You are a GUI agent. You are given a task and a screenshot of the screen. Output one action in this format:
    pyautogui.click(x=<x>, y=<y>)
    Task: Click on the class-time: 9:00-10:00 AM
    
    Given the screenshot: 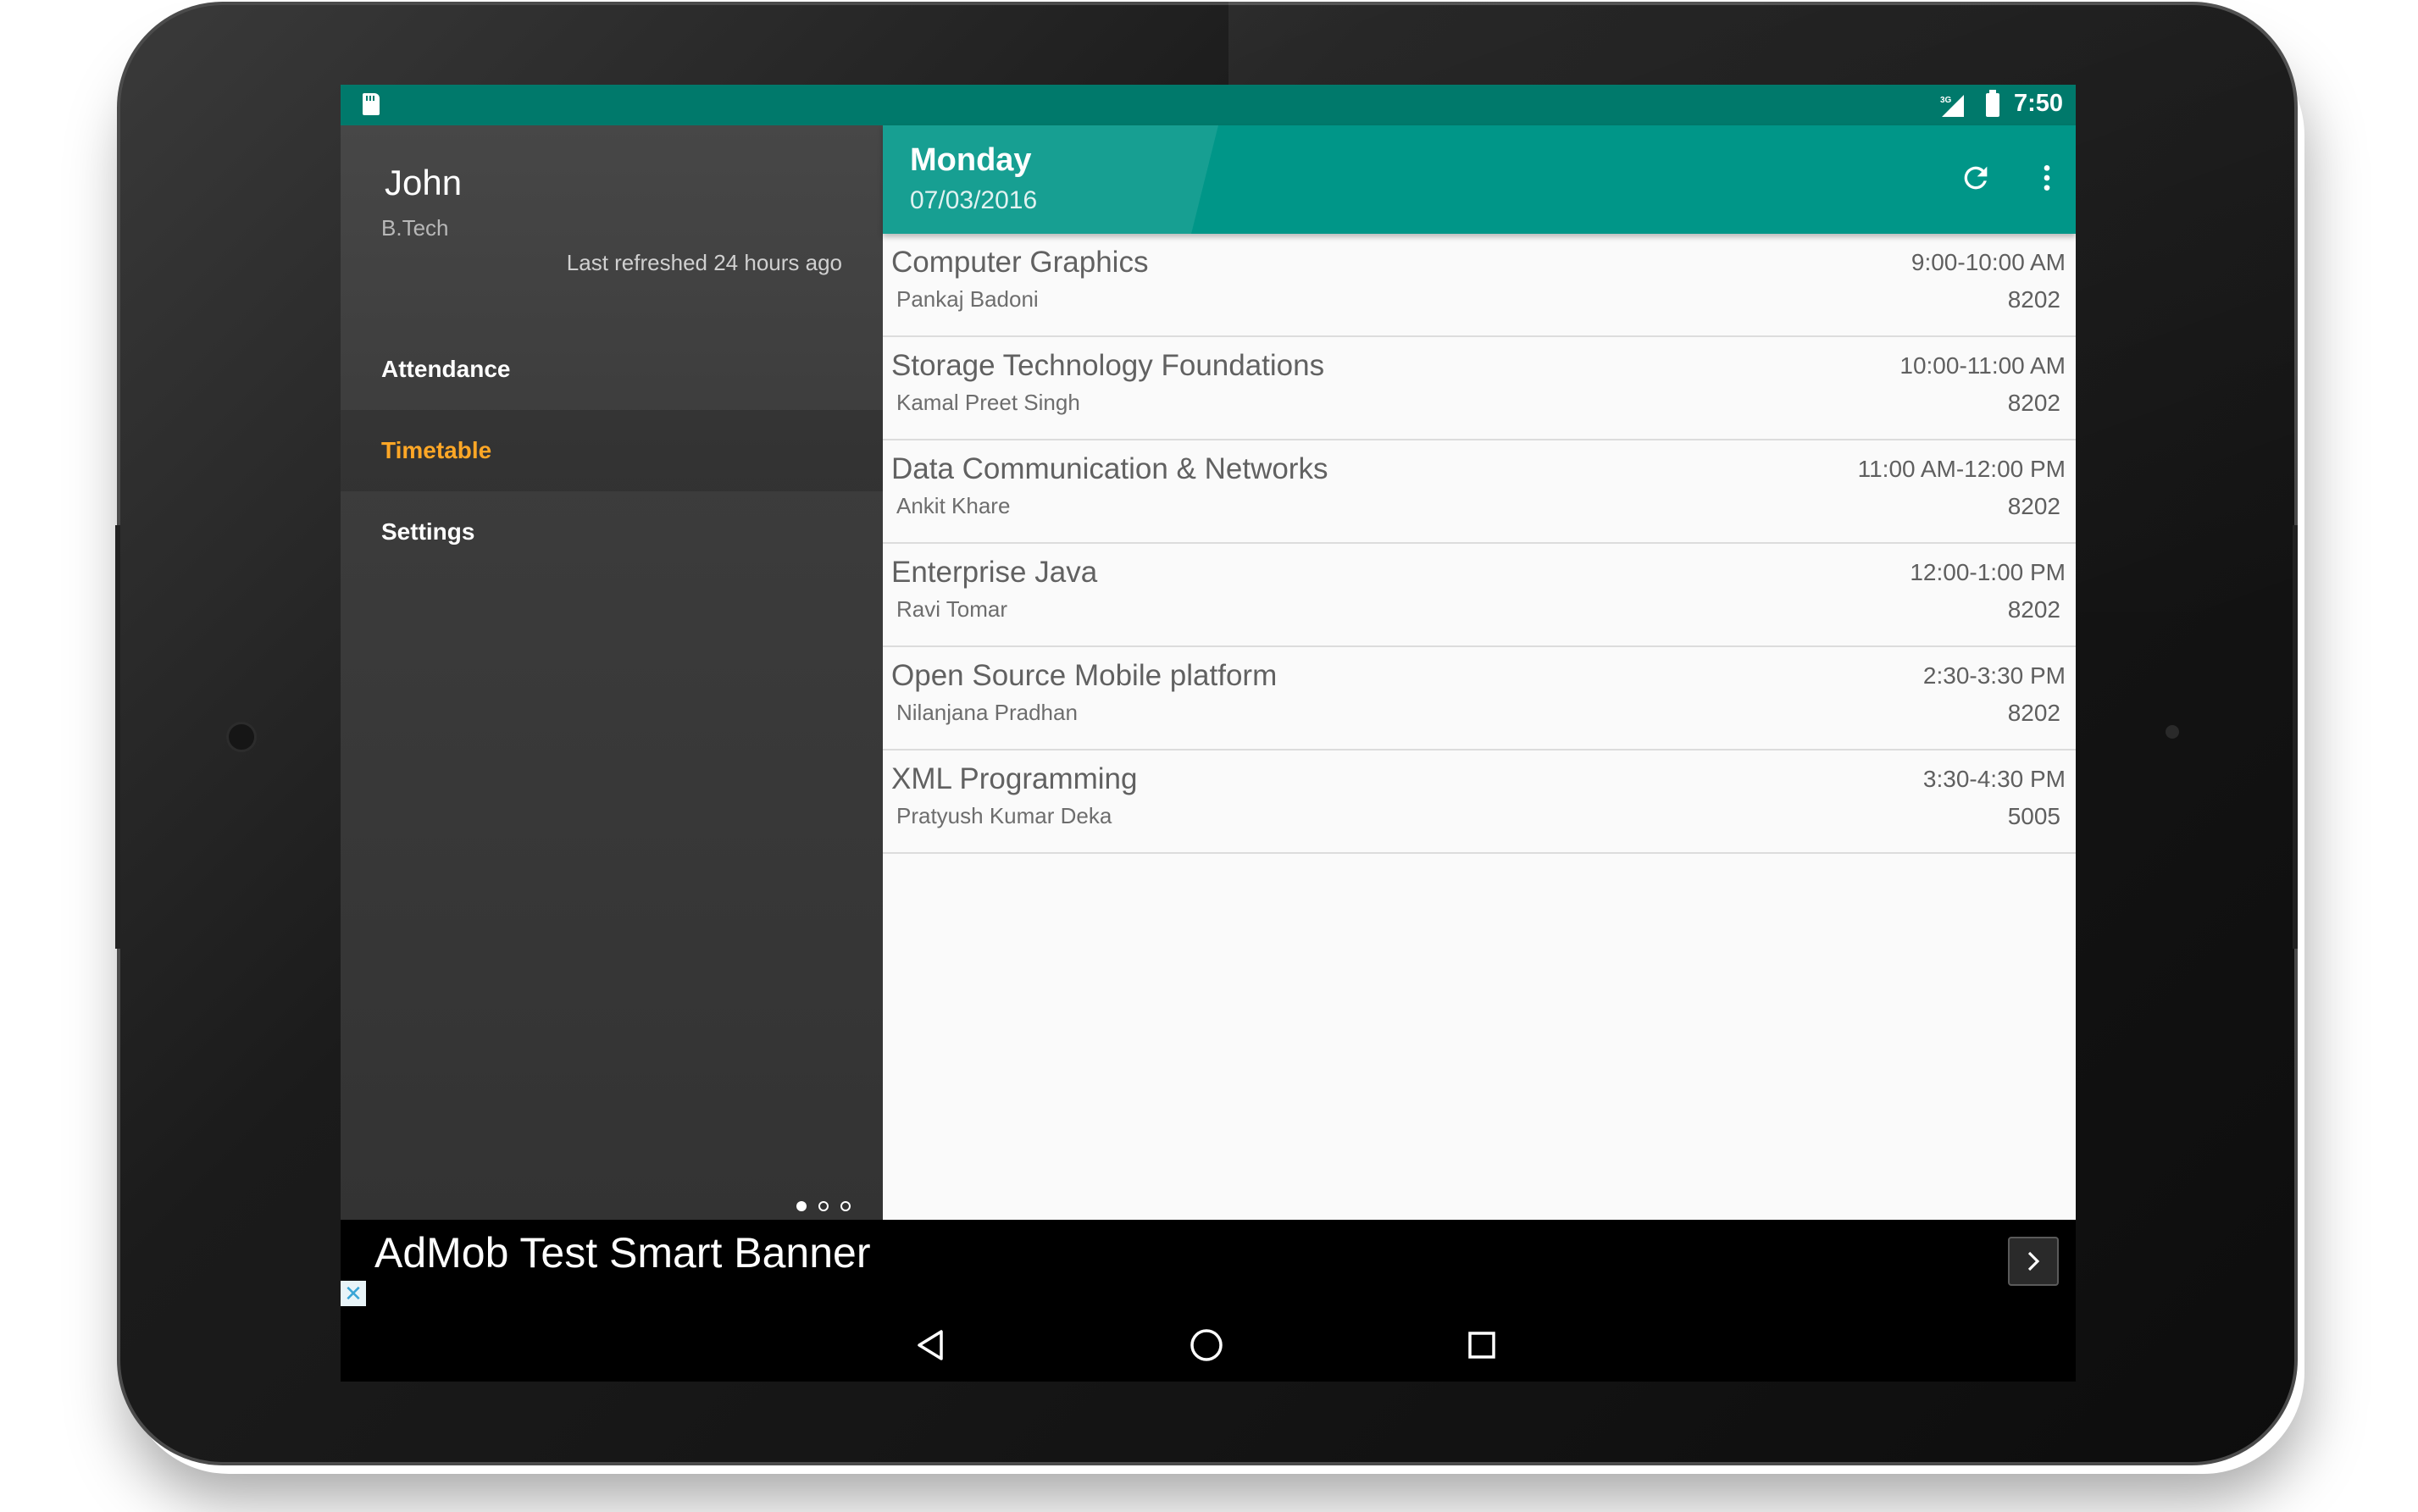 What is the action you would take?
    pyautogui.click(x=1988, y=262)
    